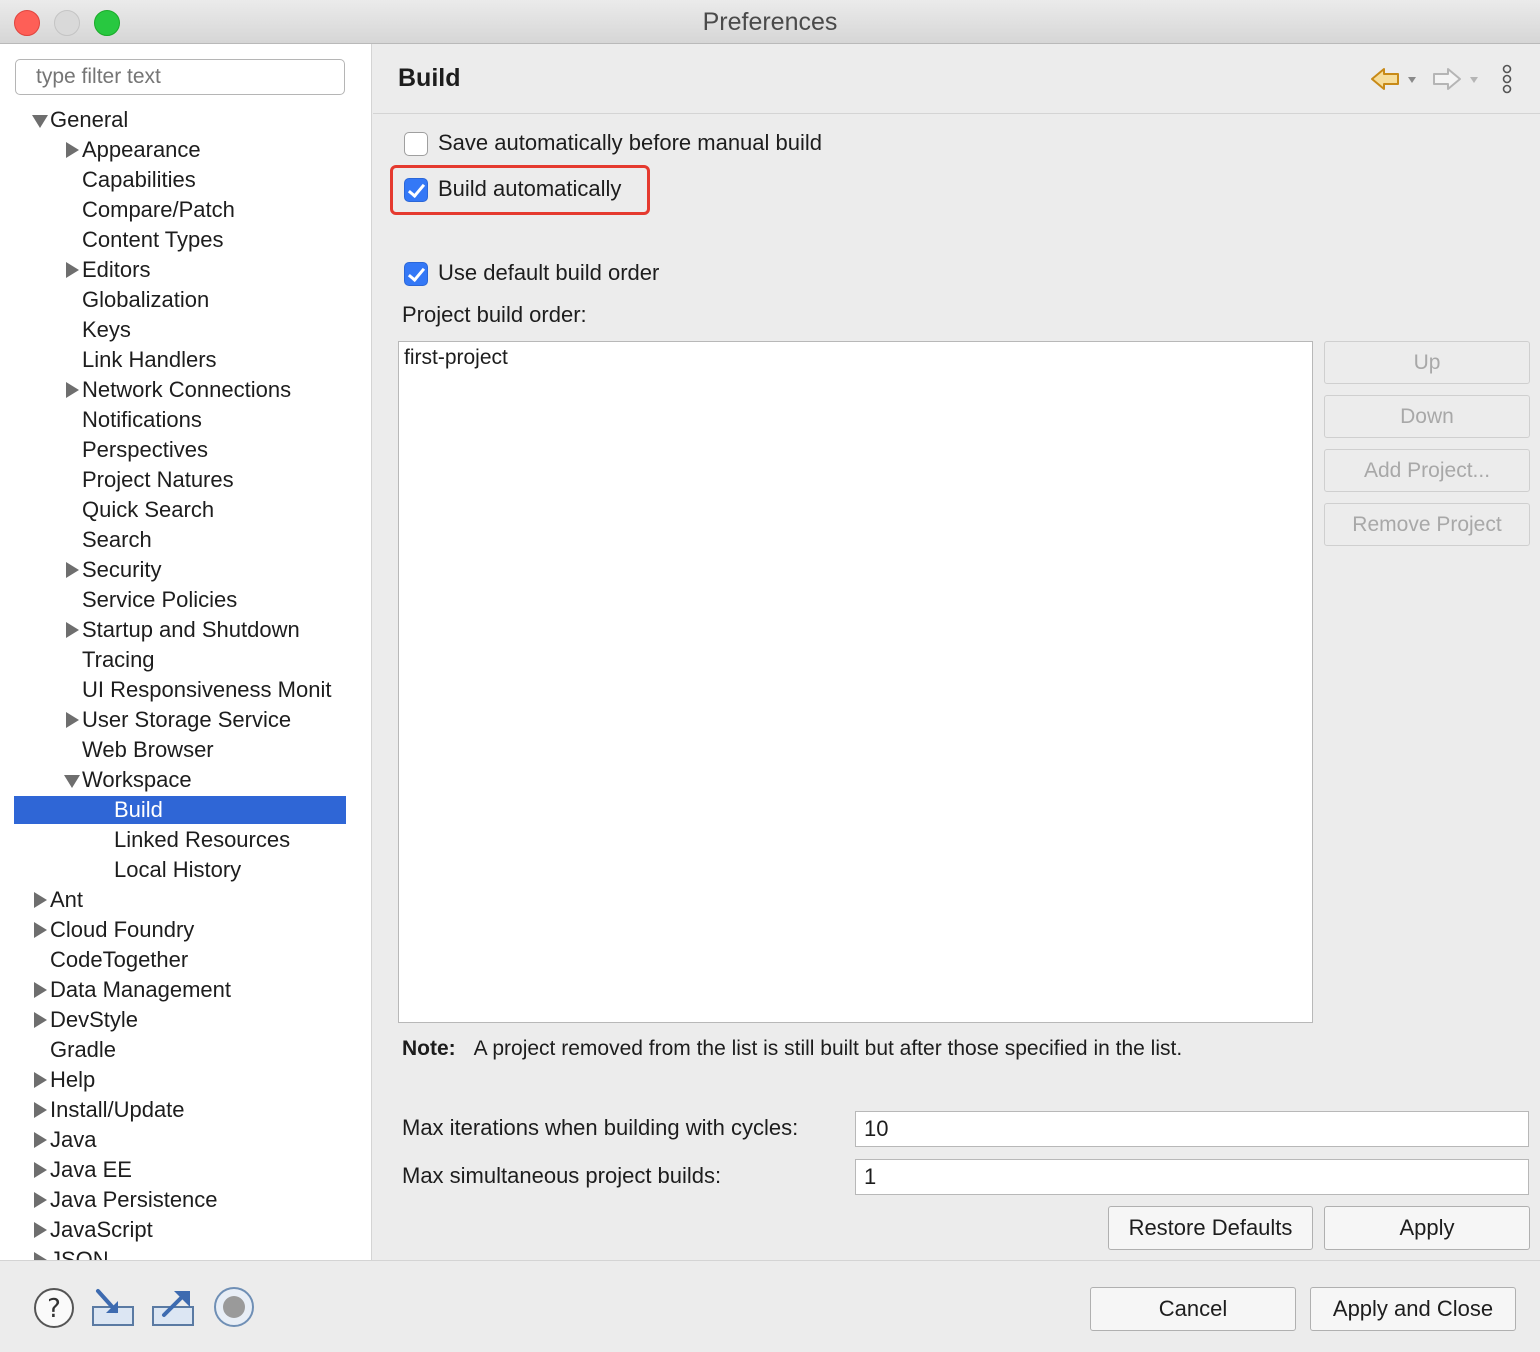 This screenshot has width=1540, height=1352. What do you see at coordinates (1413, 1309) in the screenshot?
I see `apply-and-close-button: Apply and Close` at bounding box center [1413, 1309].